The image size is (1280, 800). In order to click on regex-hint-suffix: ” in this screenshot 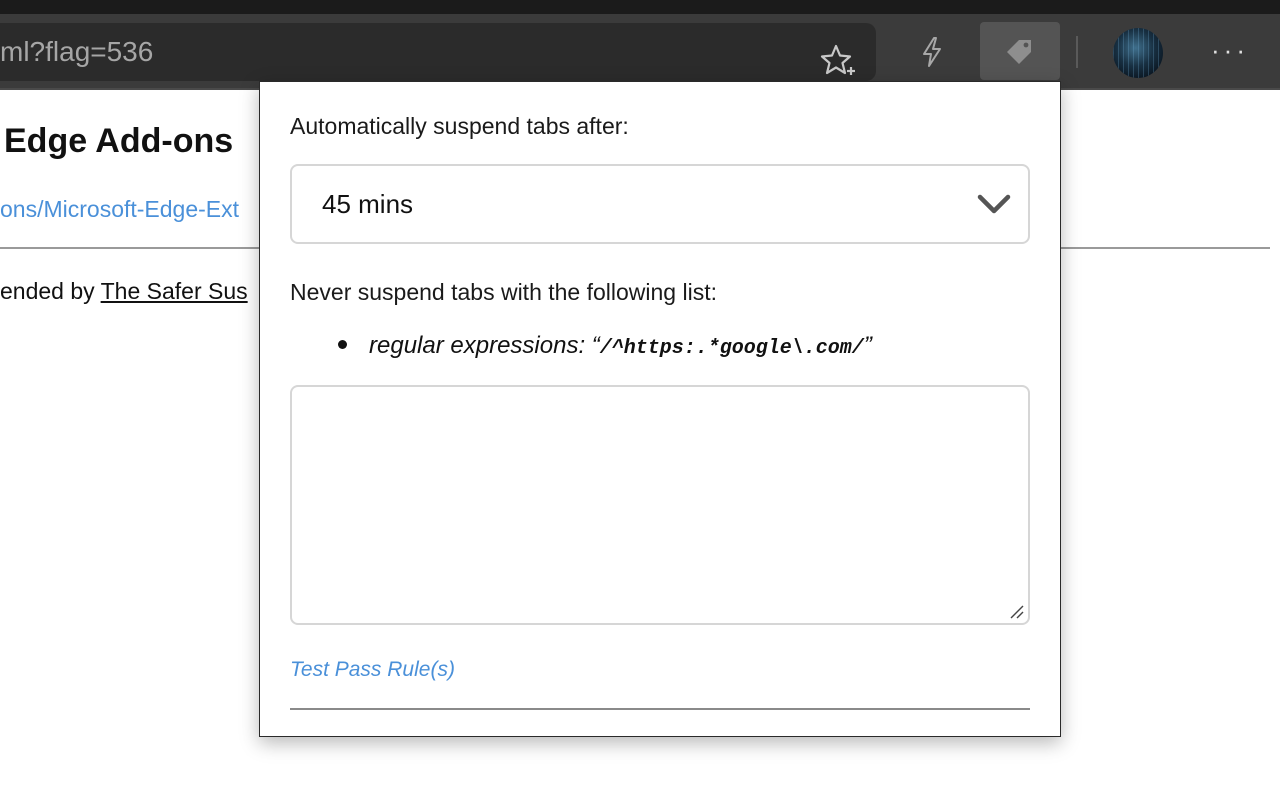, I will do `click(867, 345)`.